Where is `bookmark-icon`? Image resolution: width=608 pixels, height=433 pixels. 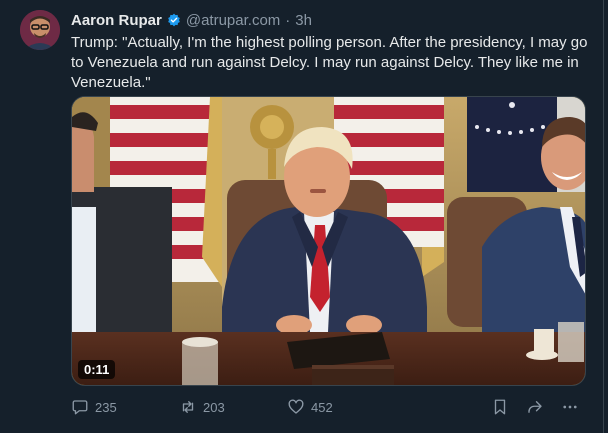
bookmark-icon is located at coordinates (500, 407).